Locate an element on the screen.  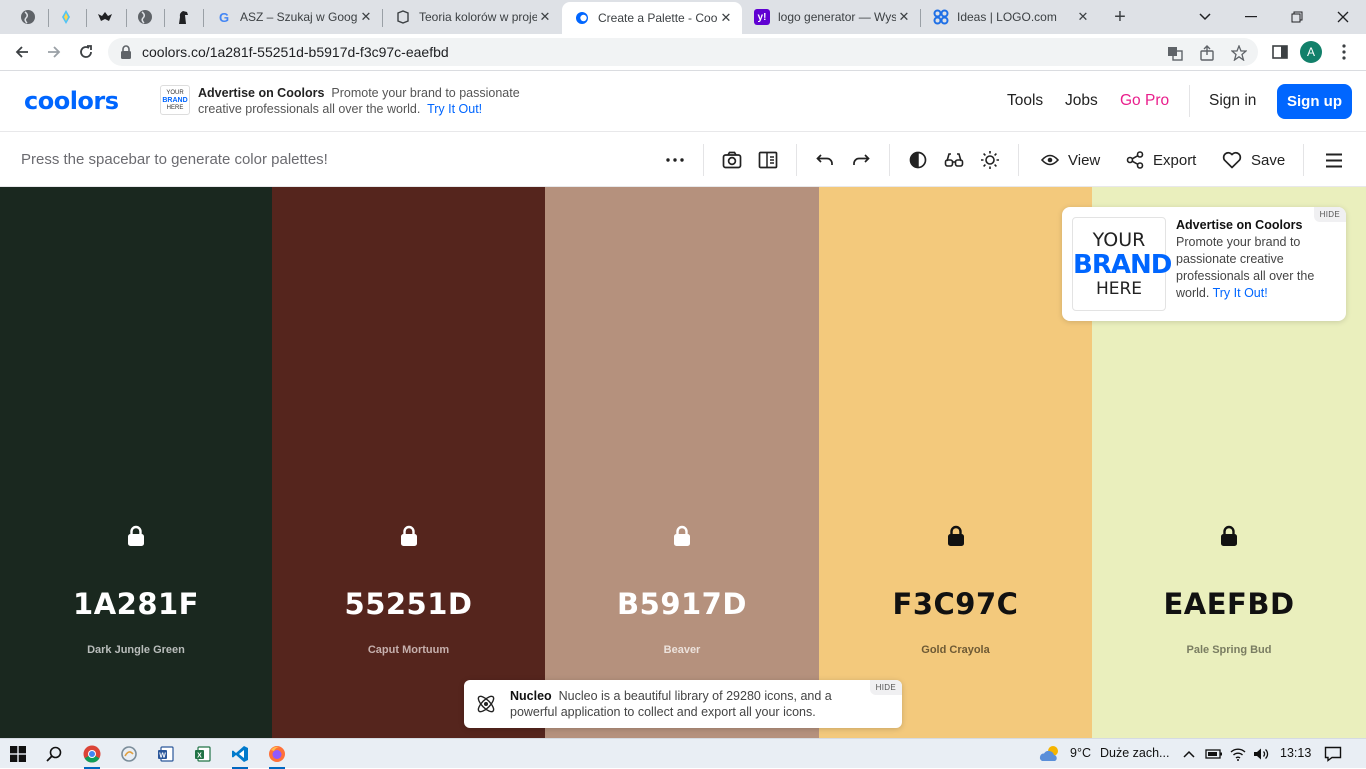
color-hex: 55251D is located at coordinates (408, 604).